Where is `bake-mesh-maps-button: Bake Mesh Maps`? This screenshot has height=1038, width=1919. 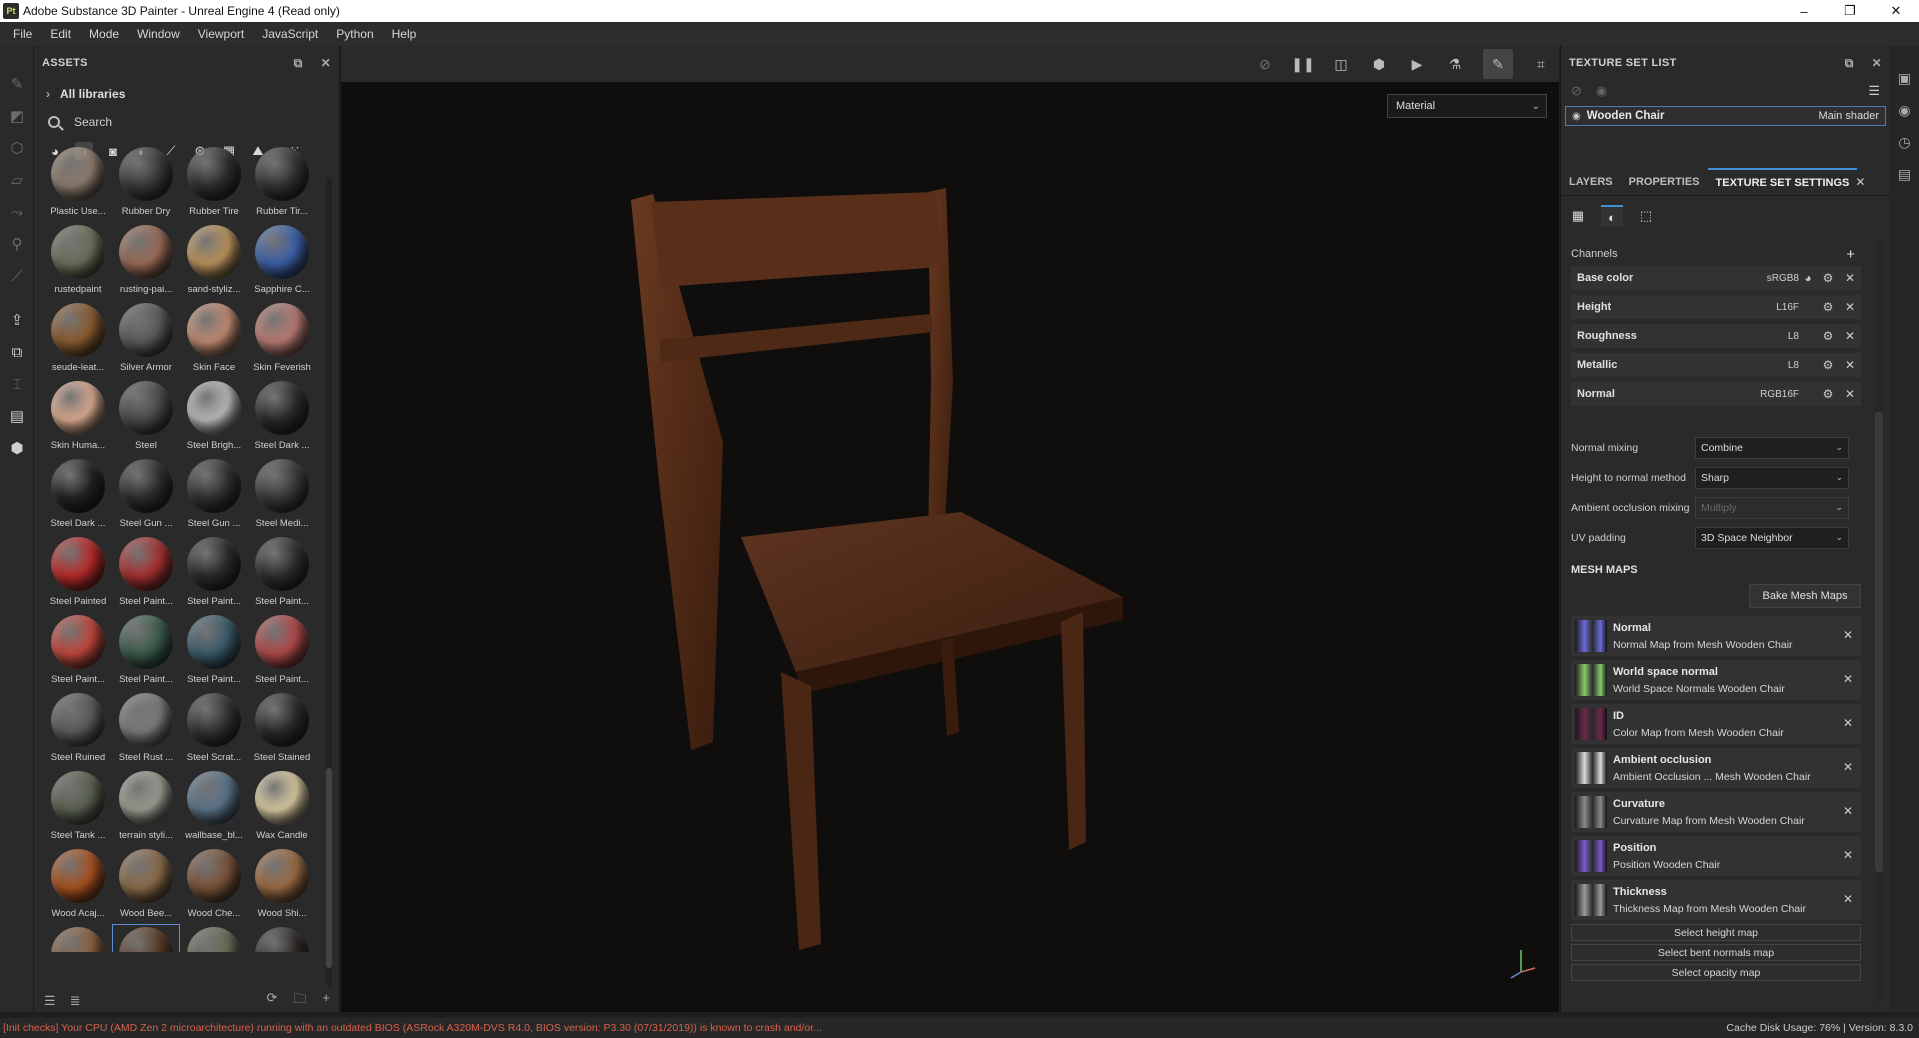
bake-mesh-maps-button: Bake Mesh Maps is located at coordinates (1805, 596).